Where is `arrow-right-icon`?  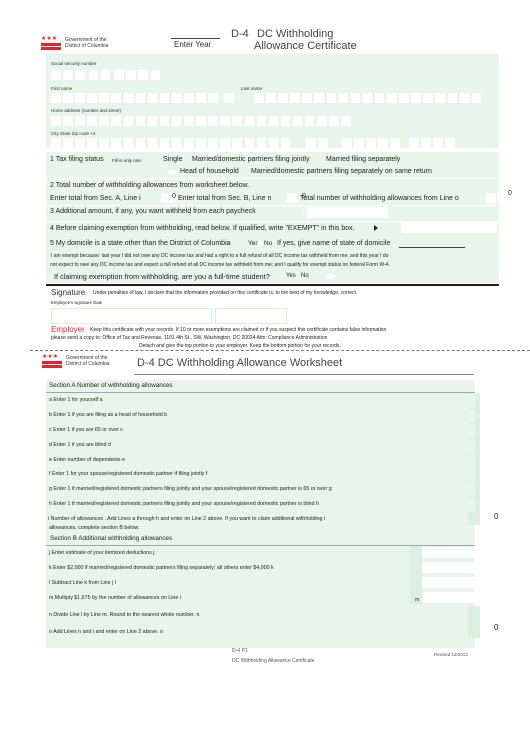 arrow-right-icon is located at coordinates (376, 228).